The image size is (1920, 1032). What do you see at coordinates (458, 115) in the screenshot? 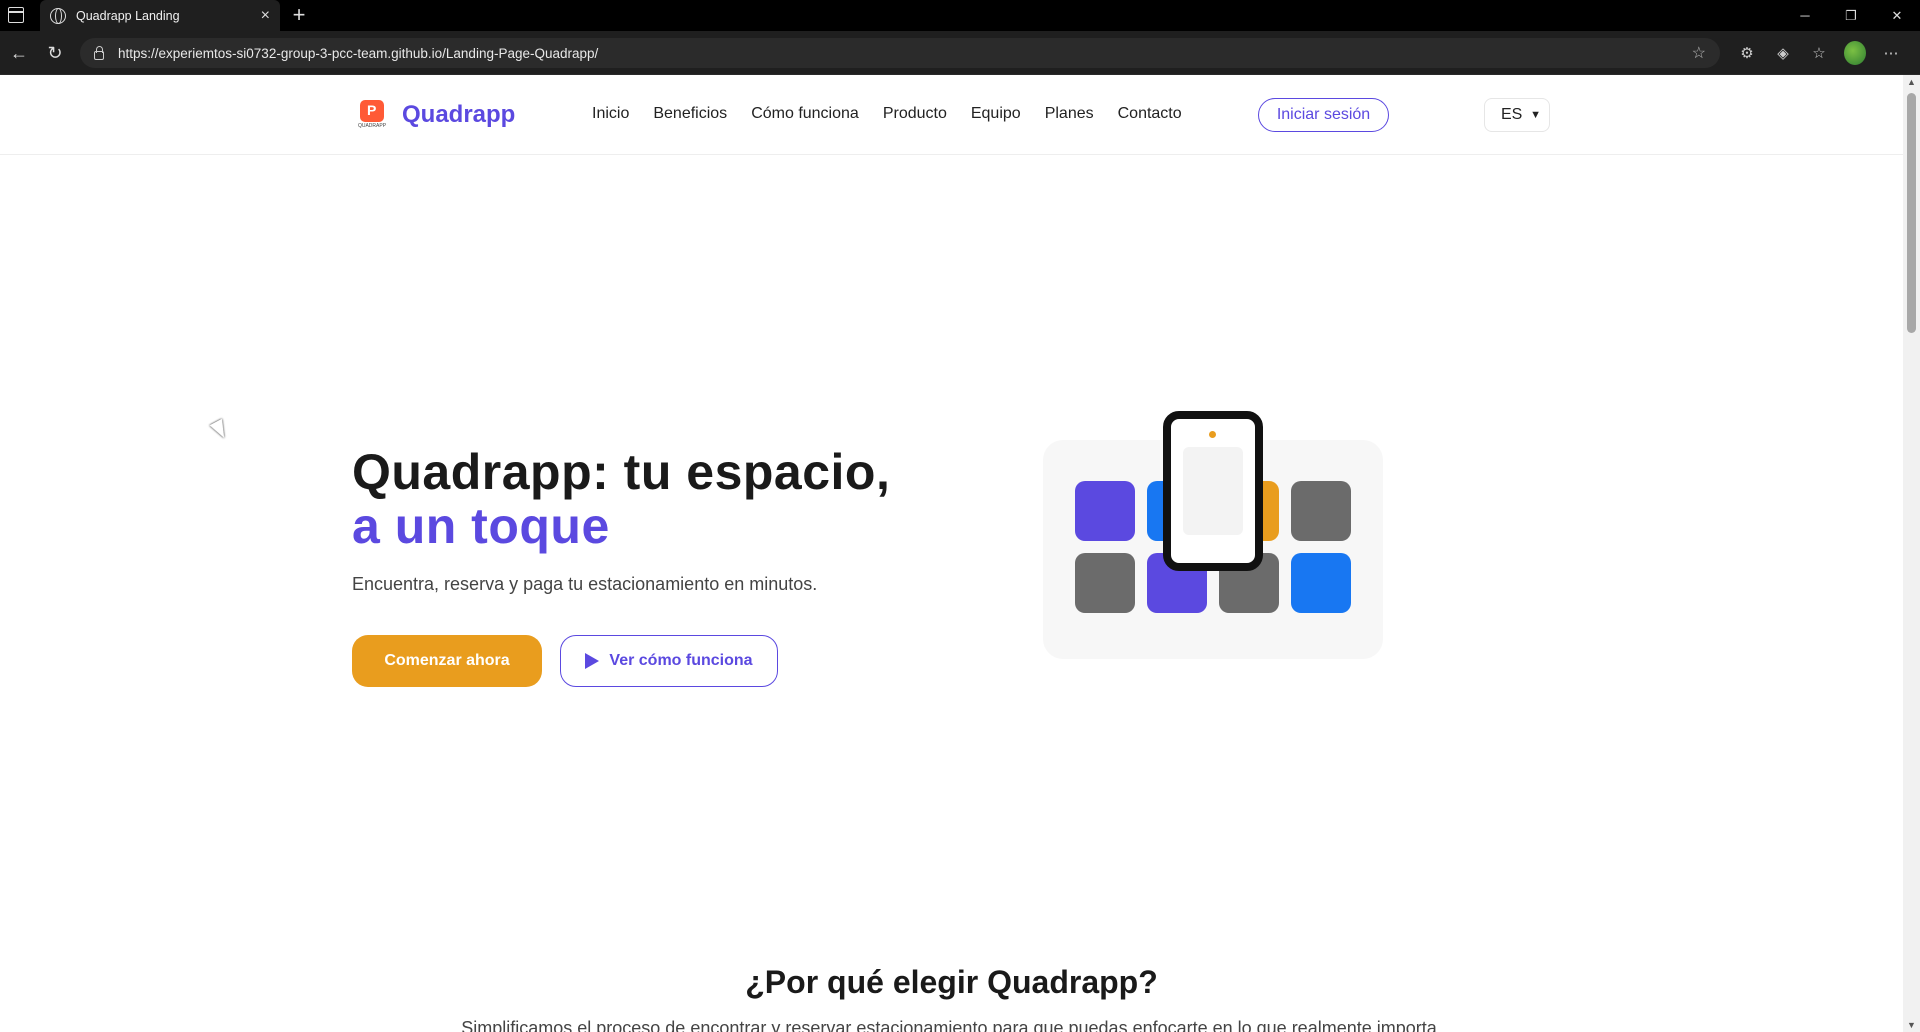
I see `brand-name: Quadrapp` at bounding box center [458, 115].